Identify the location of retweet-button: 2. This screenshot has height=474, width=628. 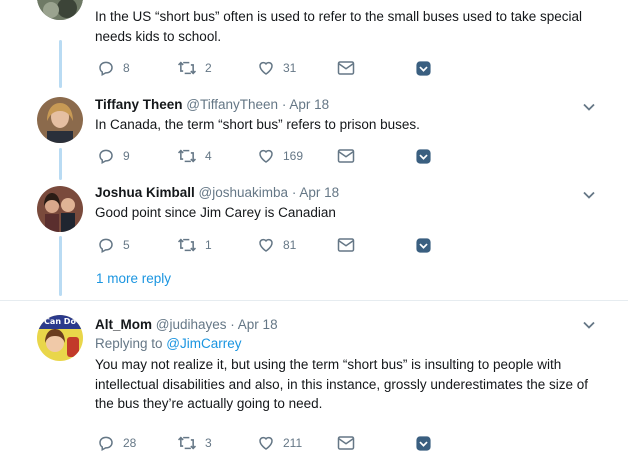
(194, 68).